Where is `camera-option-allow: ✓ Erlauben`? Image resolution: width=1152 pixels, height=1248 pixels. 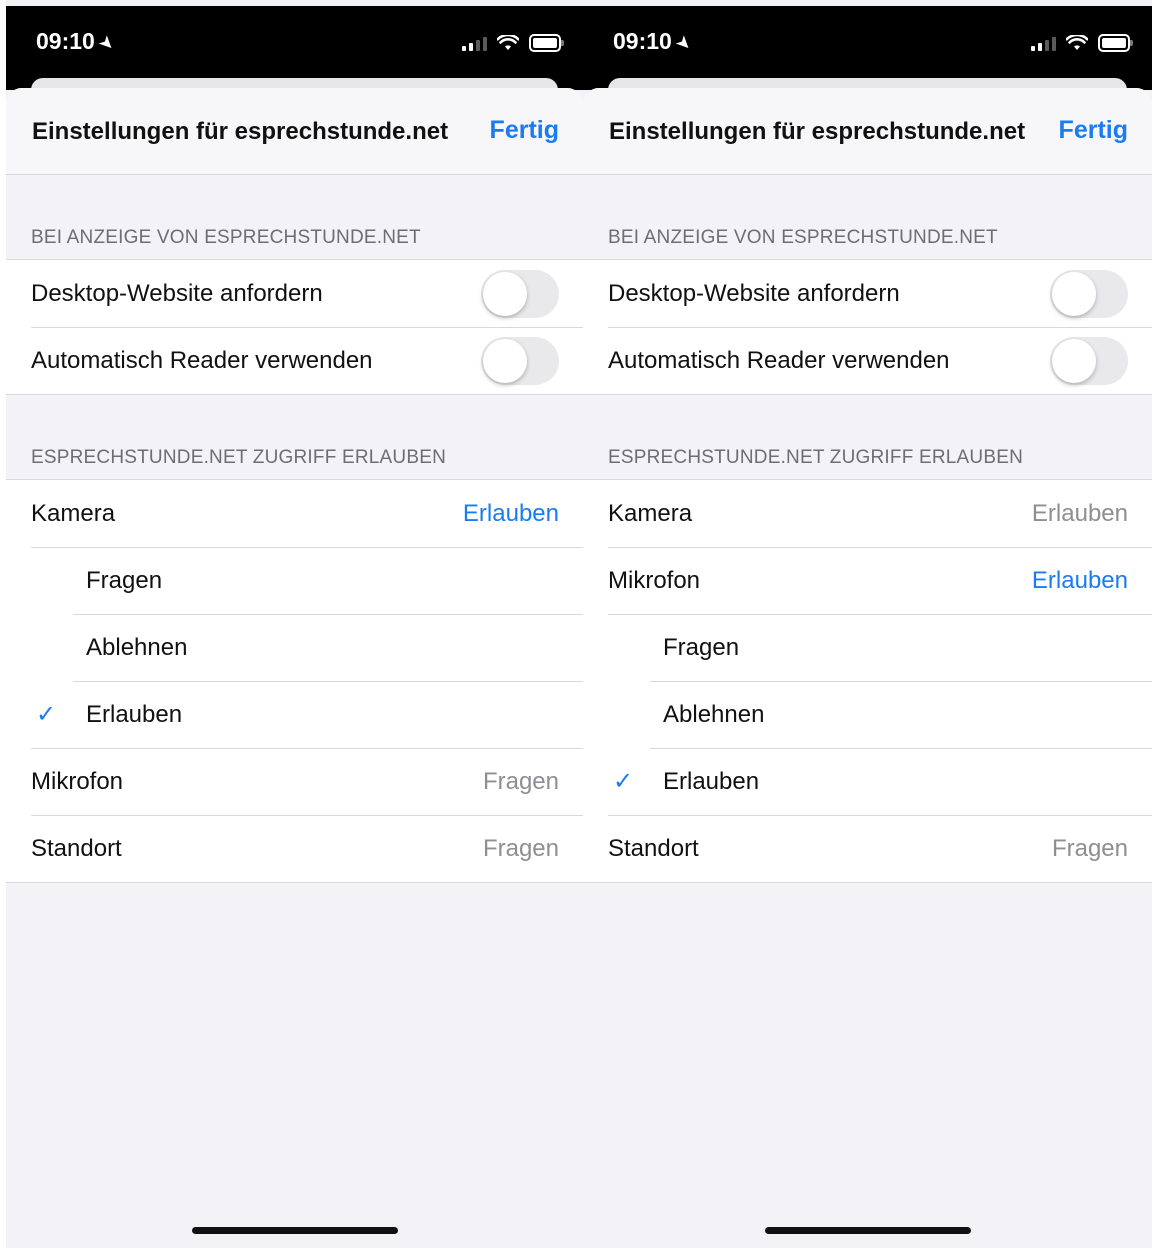
camera-option-allow: ✓ Erlauben is located at coordinates (294, 714).